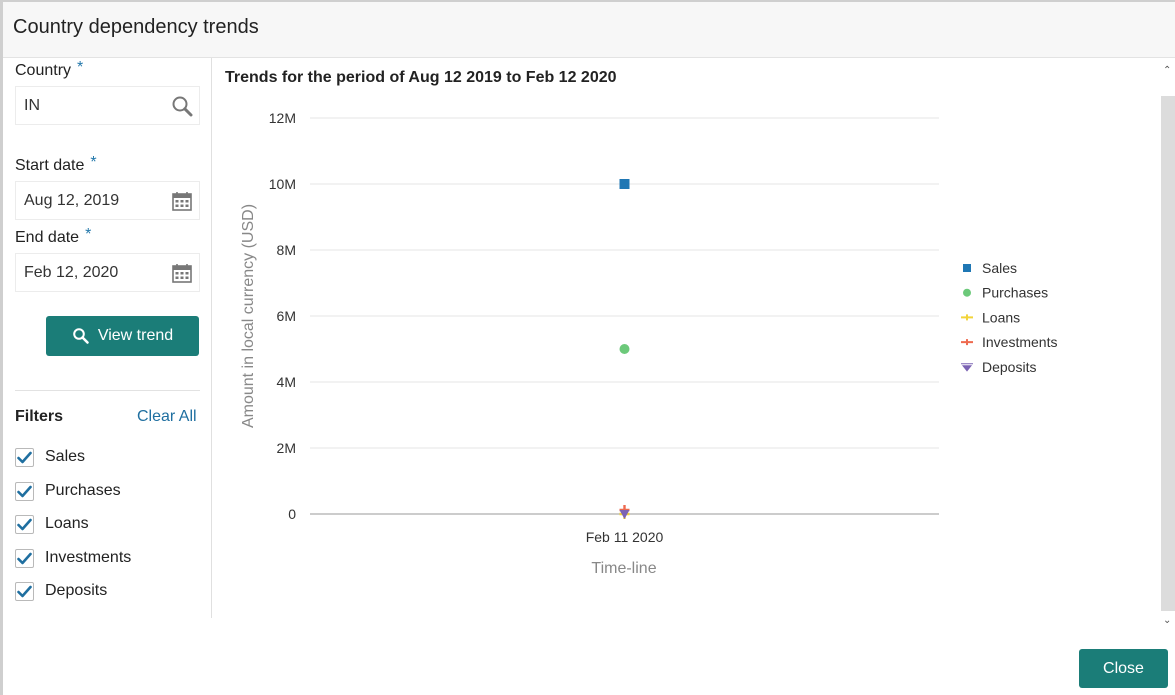 This screenshot has width=1175, height=695. I want to click on y-axis-title: Amount in local currency (USD), so click(248, 316).